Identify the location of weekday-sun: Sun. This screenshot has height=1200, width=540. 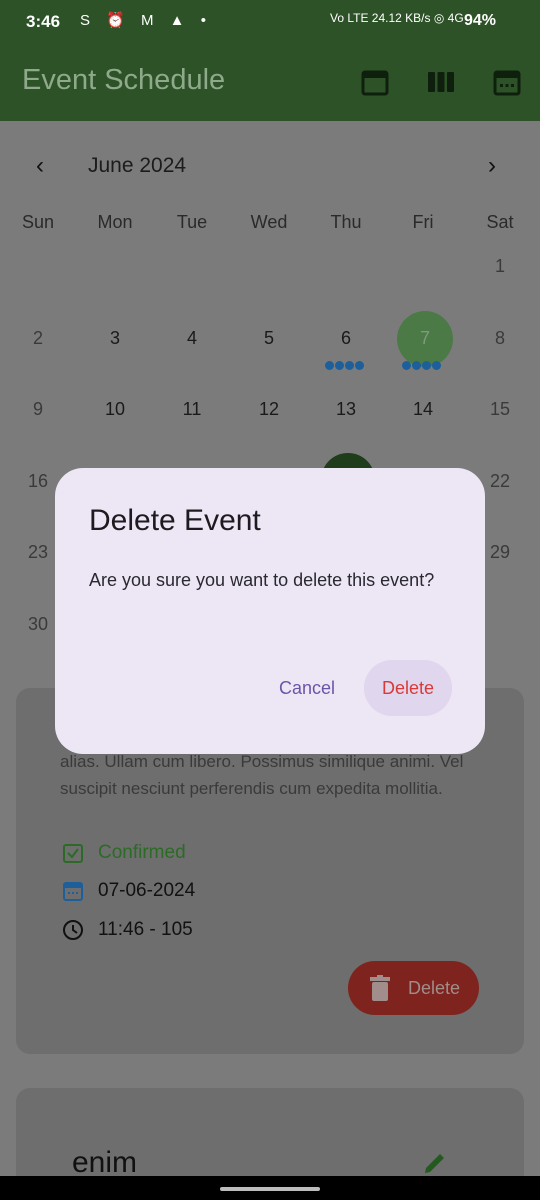
(38, 222).